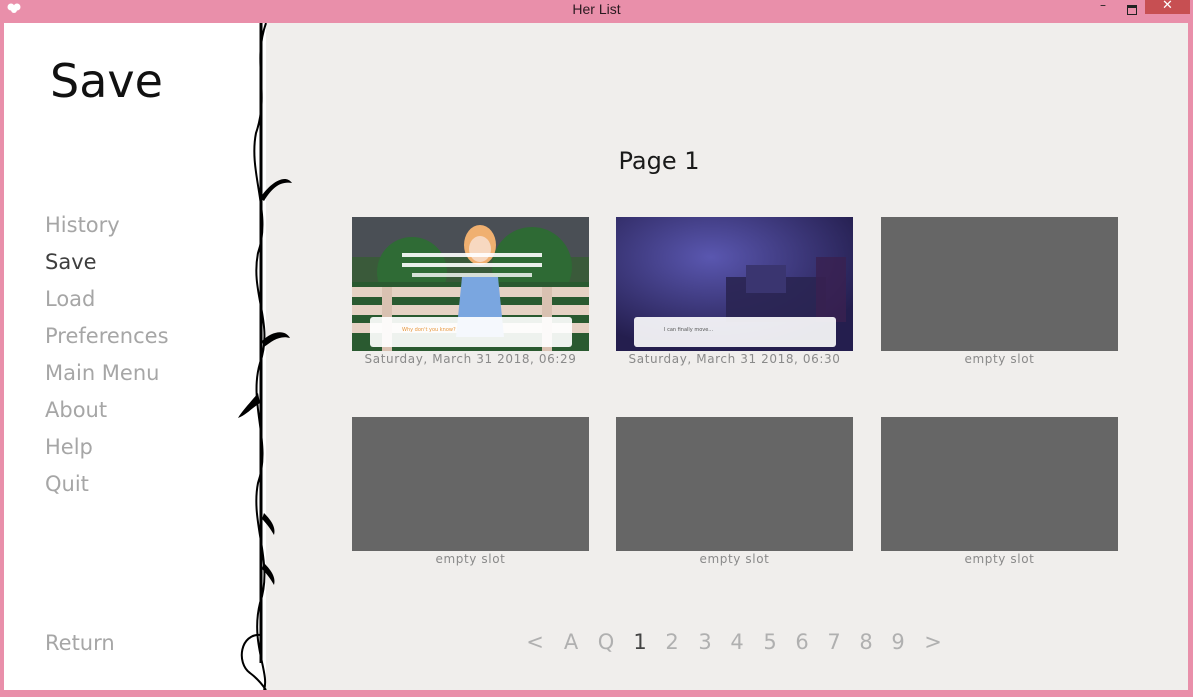 This screenshot has height=697, width=1193. I want to click on minimize-button: –, so click(1103, 8).